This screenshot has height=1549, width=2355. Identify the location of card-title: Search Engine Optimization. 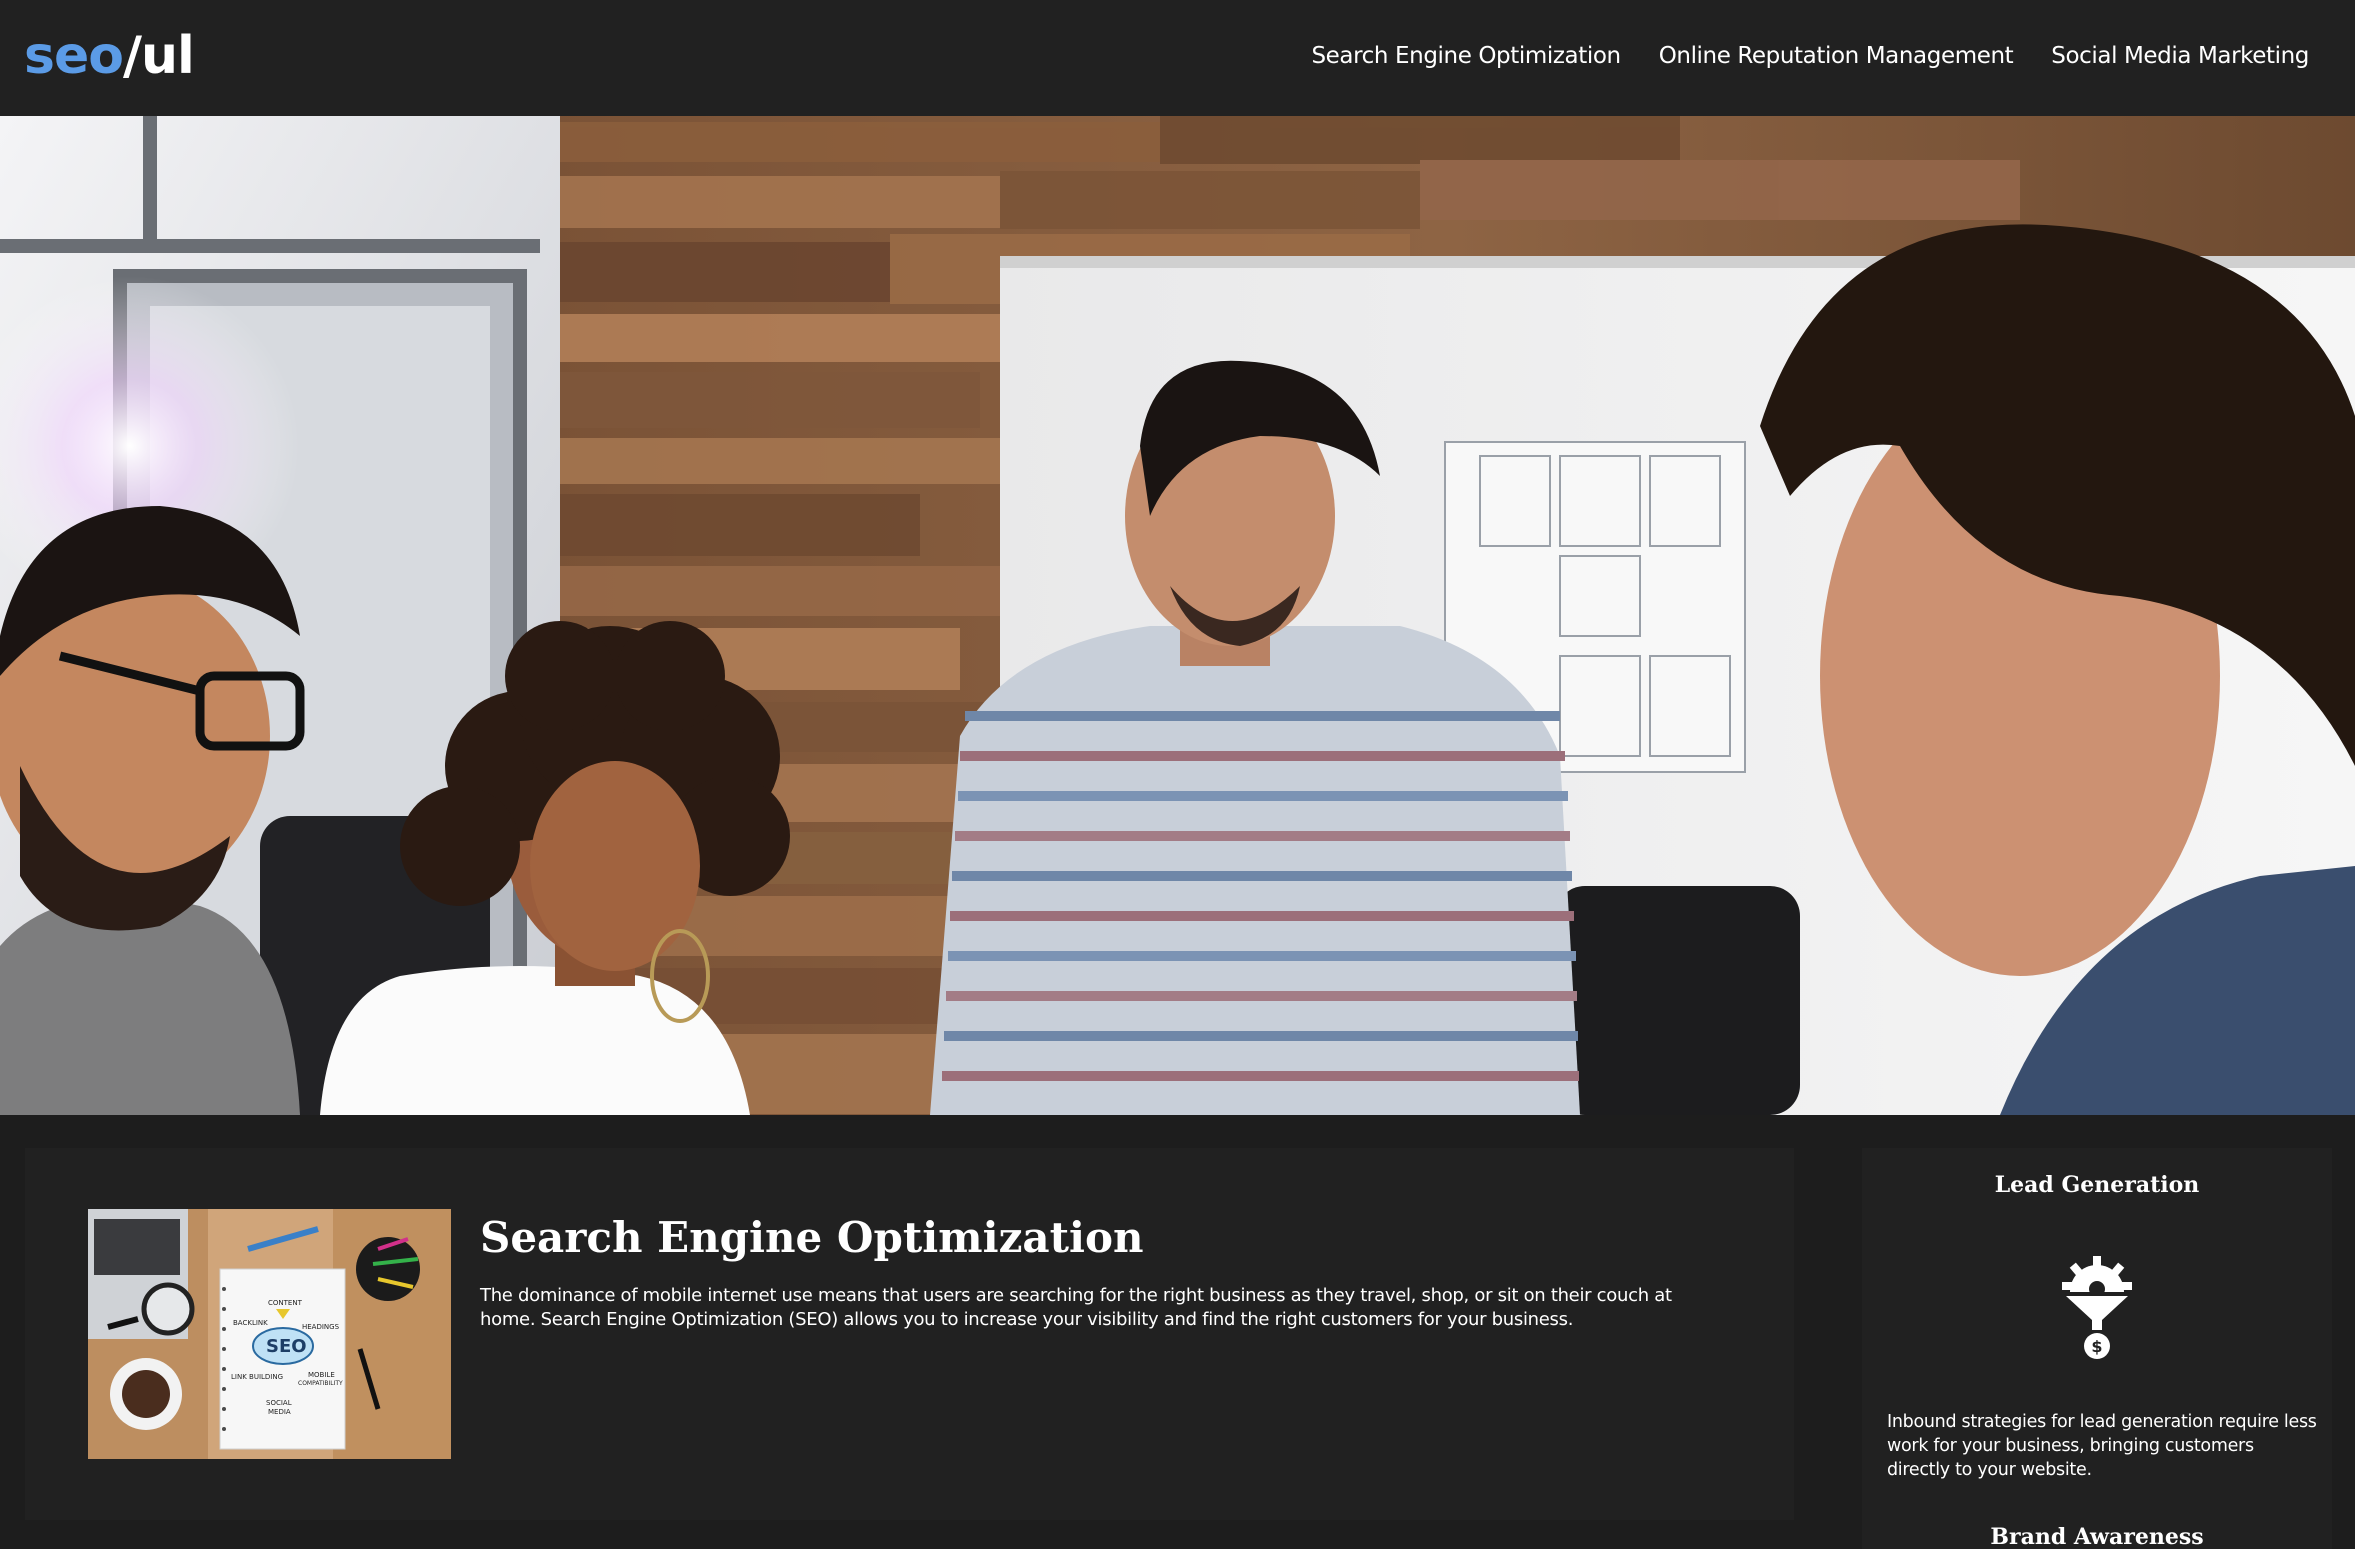
(812, 1237).